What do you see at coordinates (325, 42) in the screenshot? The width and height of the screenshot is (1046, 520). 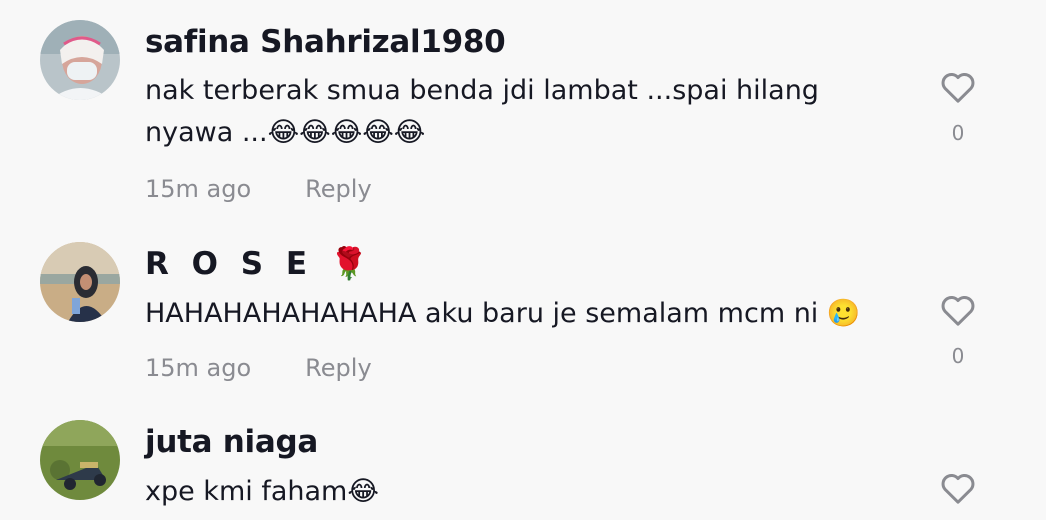 I see `comment-username: safina Shahrizal1980` at bounding box center [325, 42].